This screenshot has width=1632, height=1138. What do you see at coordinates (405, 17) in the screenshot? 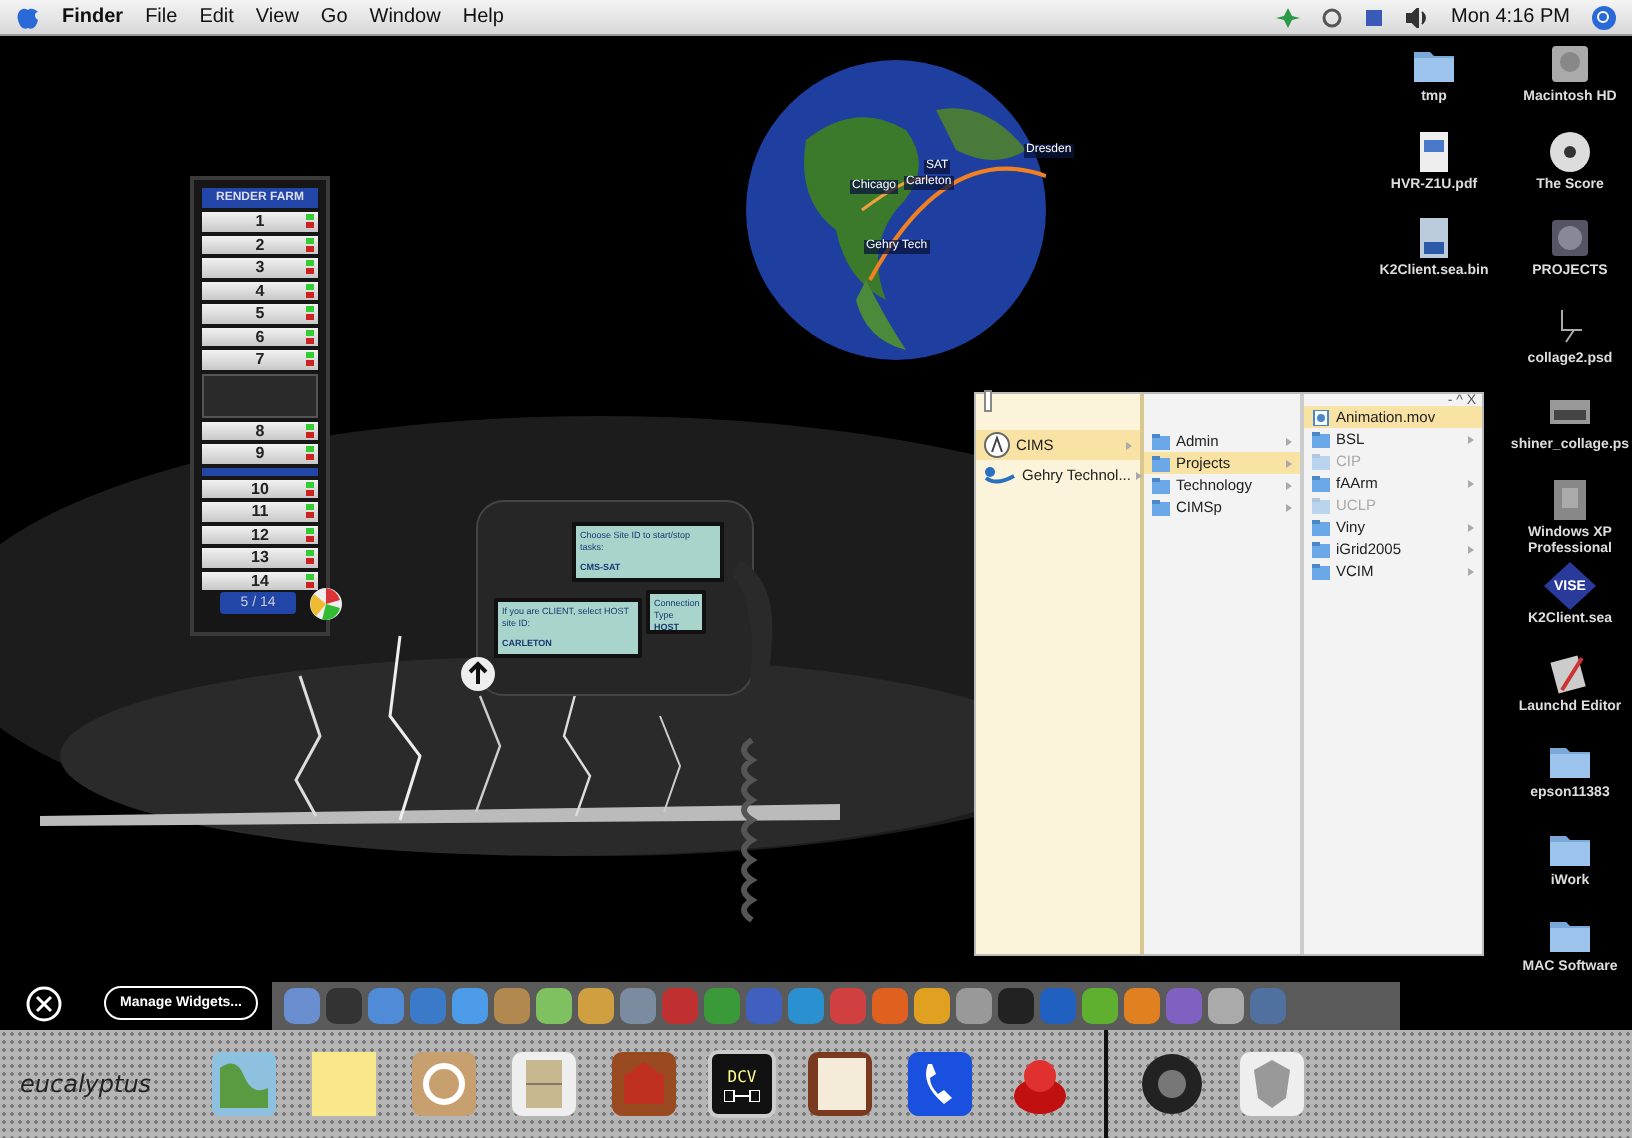
I see `menu-item: Window` at bounding box center [405, 17].